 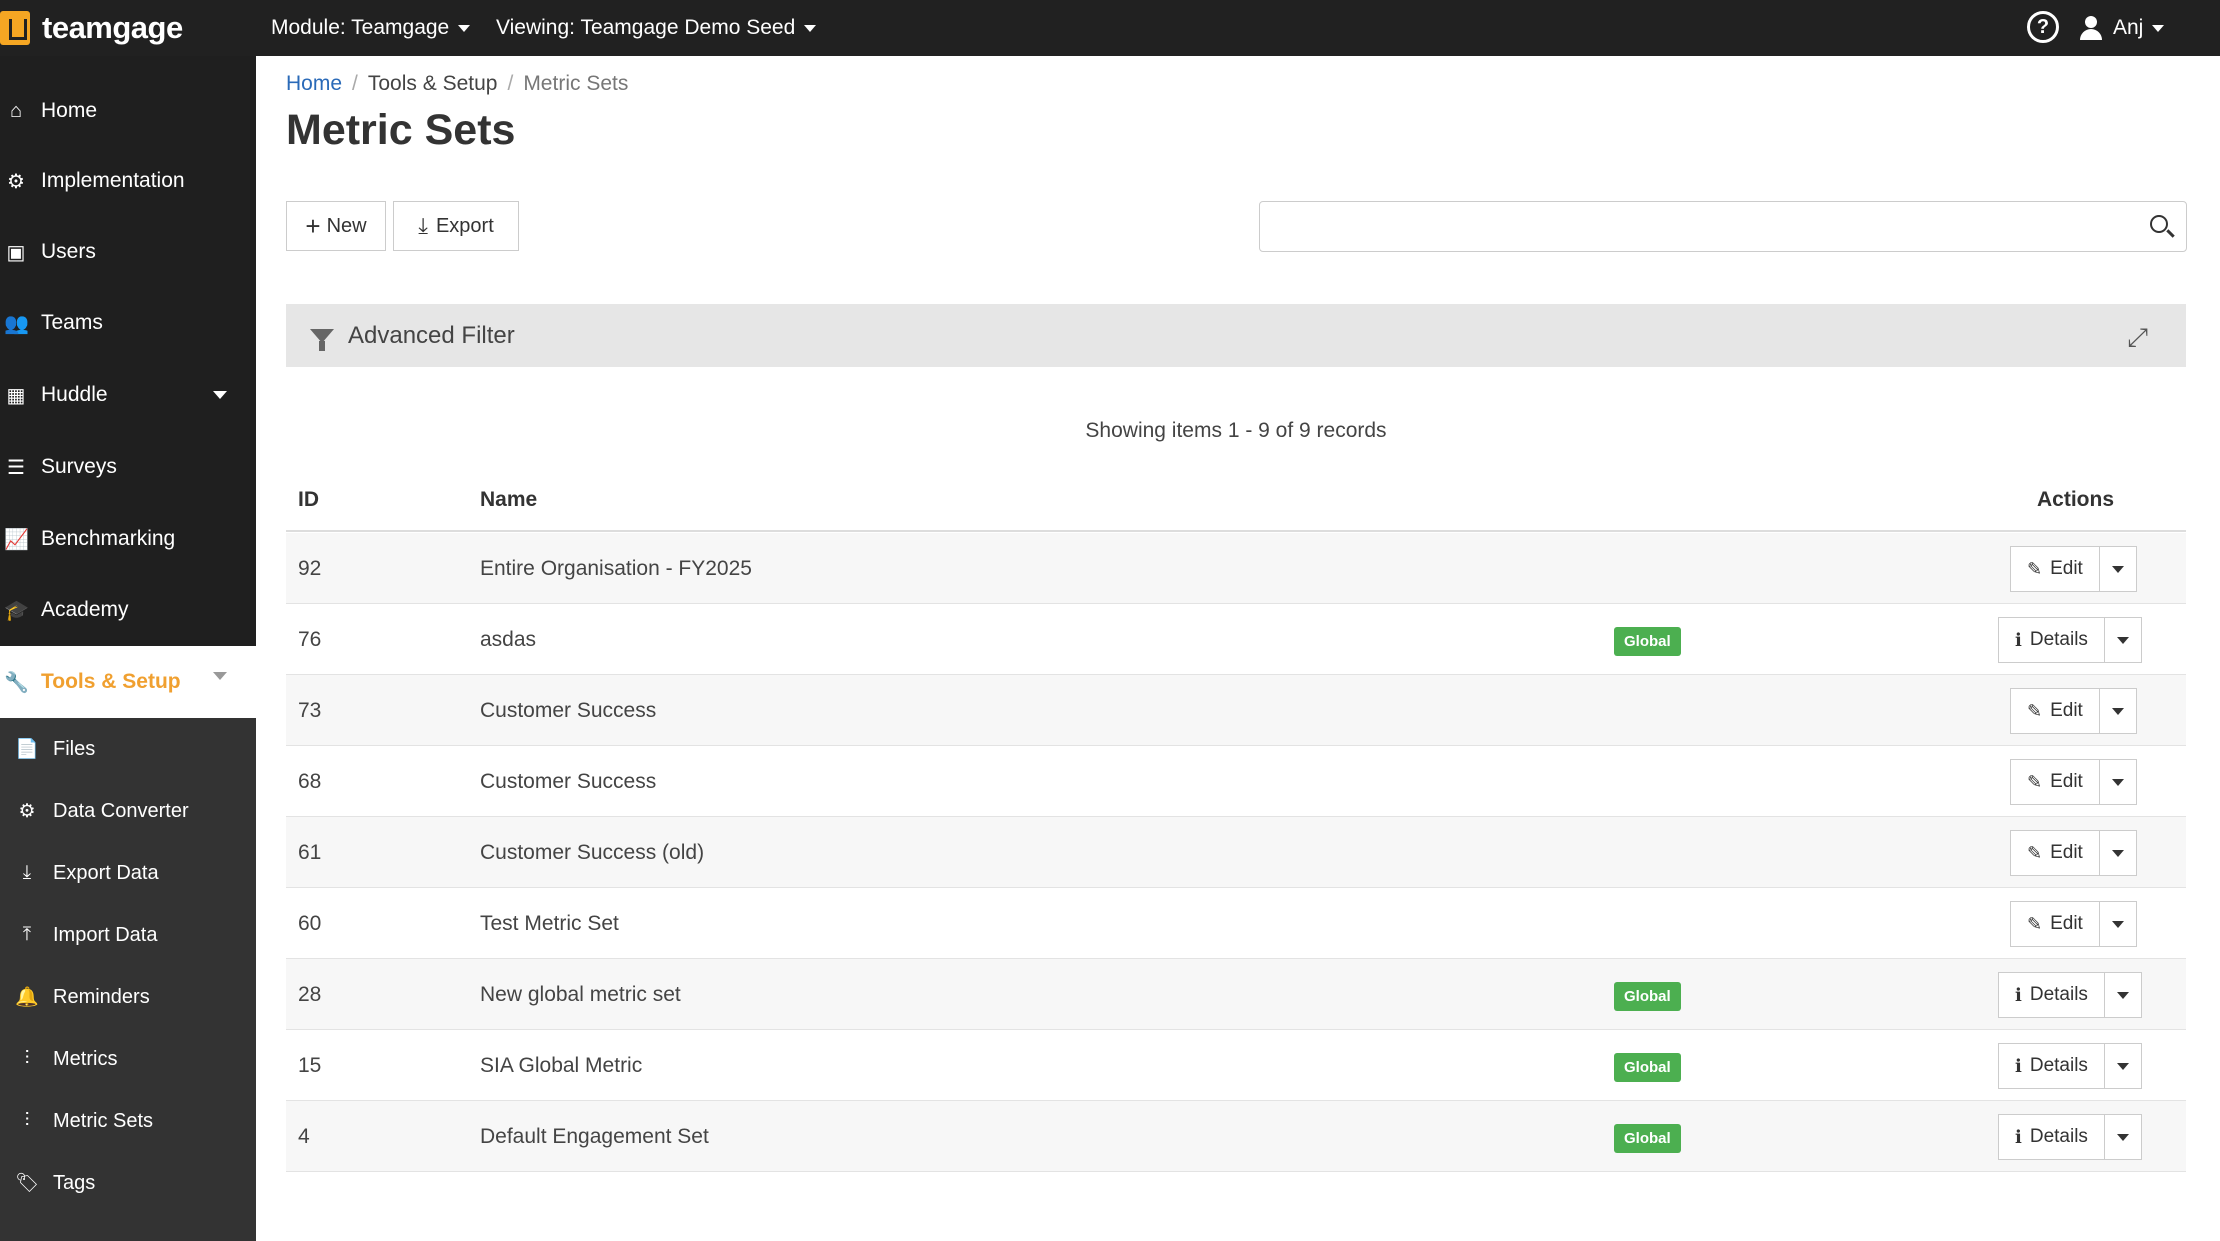 I want to click on viewing-dropdown: Viewing: Teamgage Demo Seed, so click(x=656, y=28).